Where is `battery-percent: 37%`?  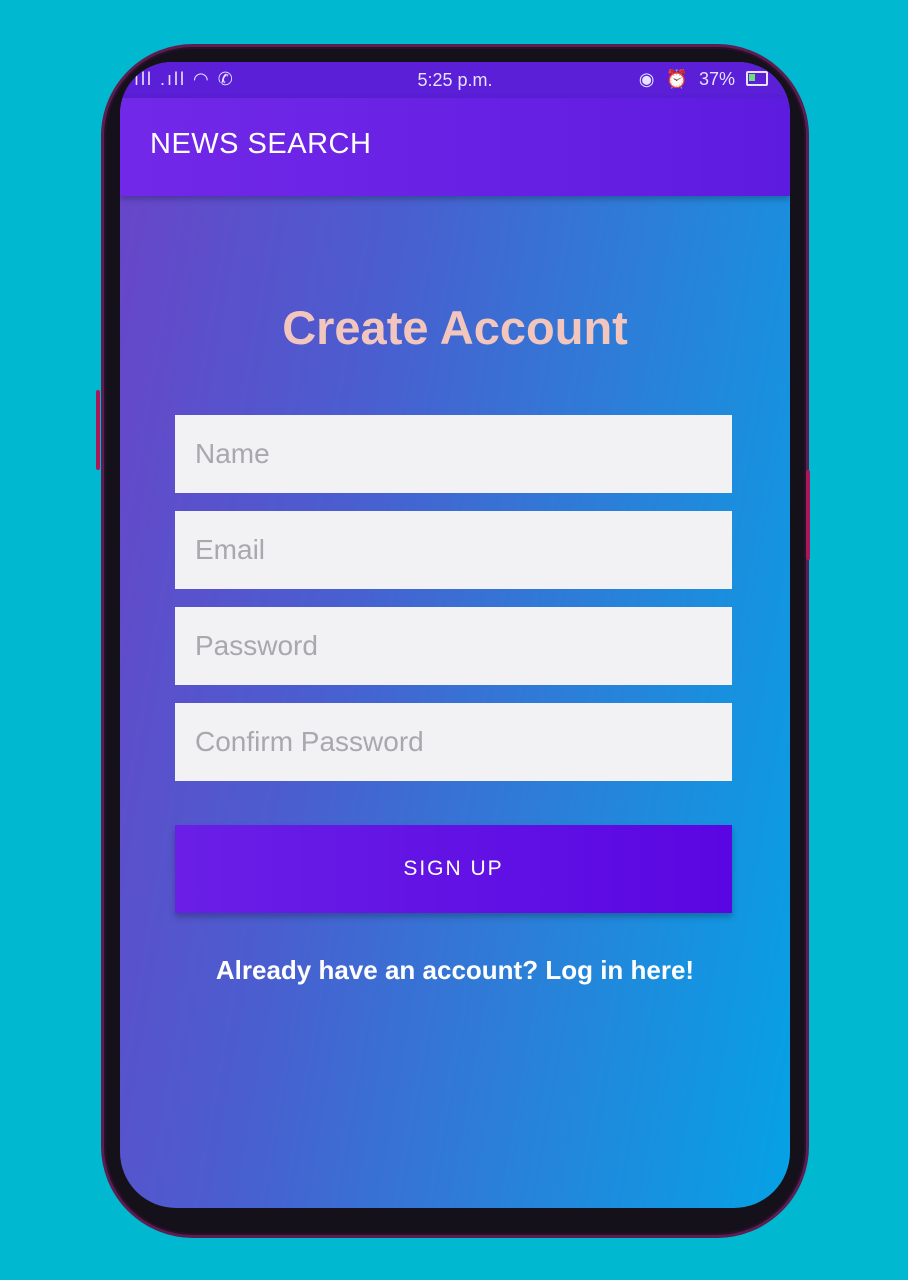
battery-percent: 37% is located at coordinates (716, 79).